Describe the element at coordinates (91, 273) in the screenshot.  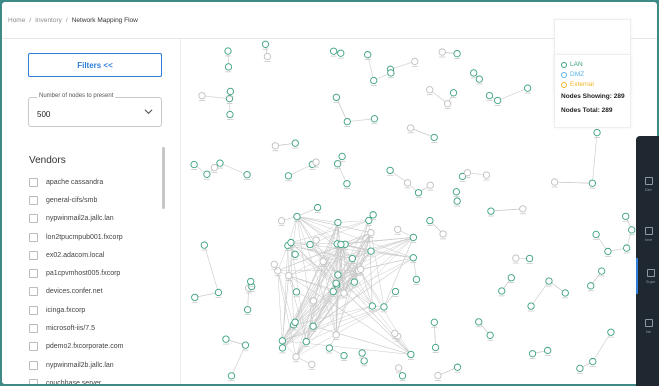
I see `vendor-item: pa1cpvmhost005.fxcorp` at that location.